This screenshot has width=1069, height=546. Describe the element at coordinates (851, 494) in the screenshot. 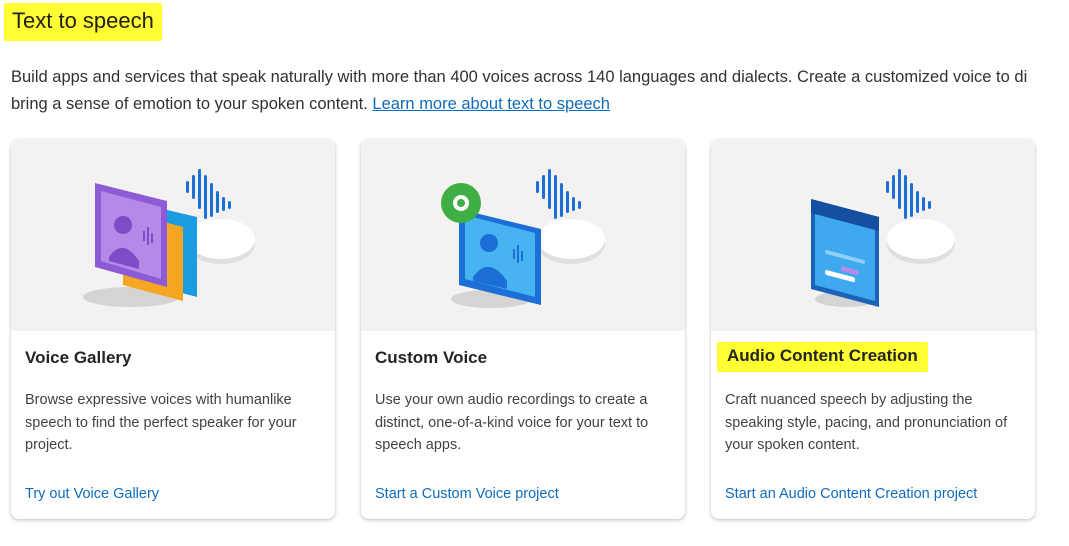

I see `start-audio-content-creation-link: Start an Audio Content Creation project` at that location.